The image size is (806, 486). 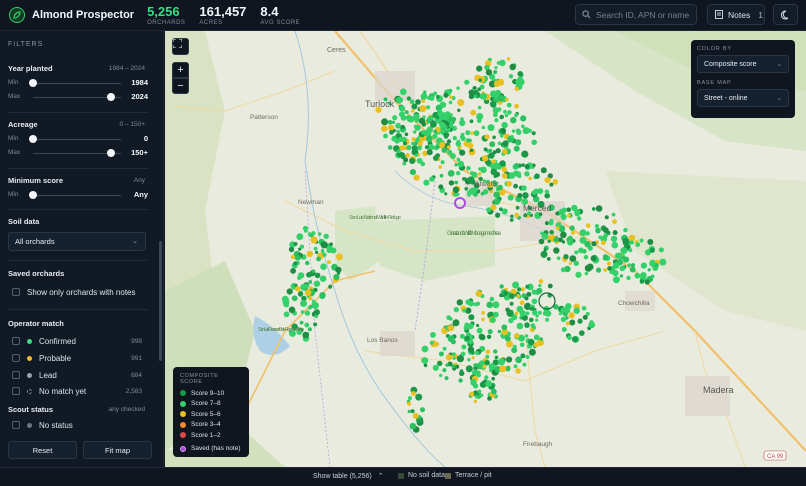 I want to click on slider-thumb, so click(x=33, y=195).